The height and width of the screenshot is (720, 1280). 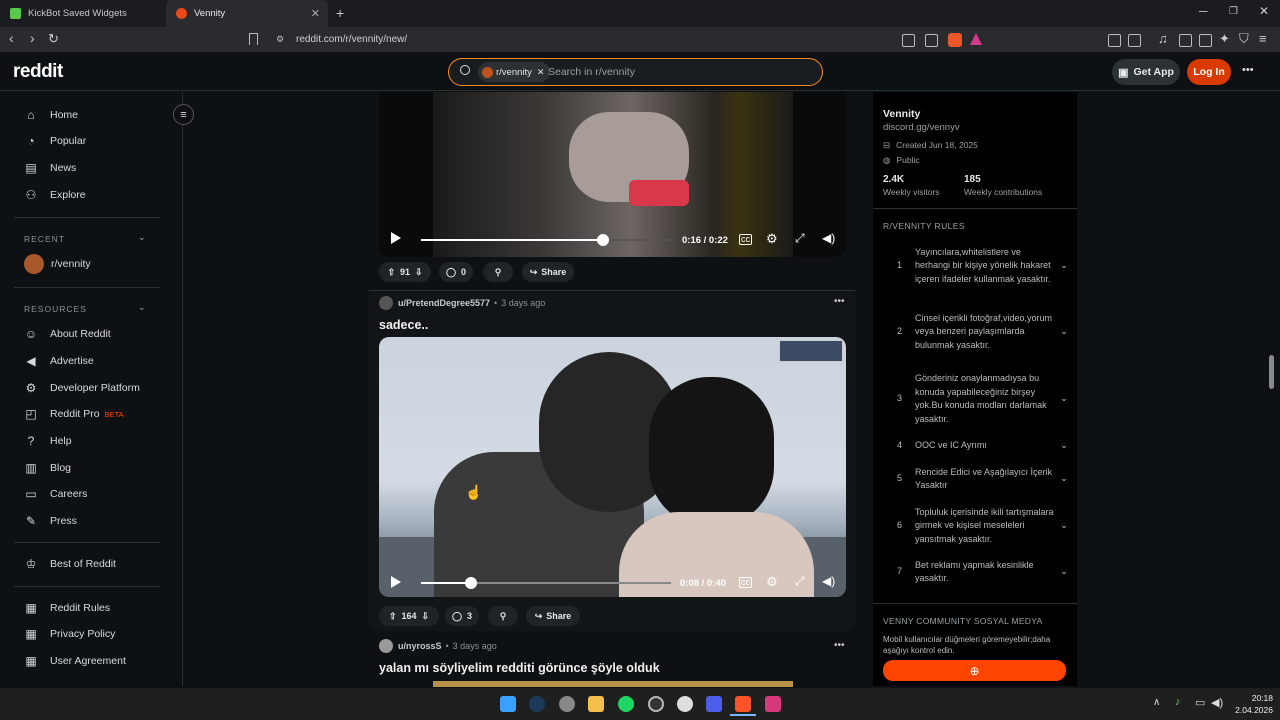 What do you see at coordinates (1163, 38) in the screenshot?
I see `media-icon: ♫` at bounding box center [1163, 38].